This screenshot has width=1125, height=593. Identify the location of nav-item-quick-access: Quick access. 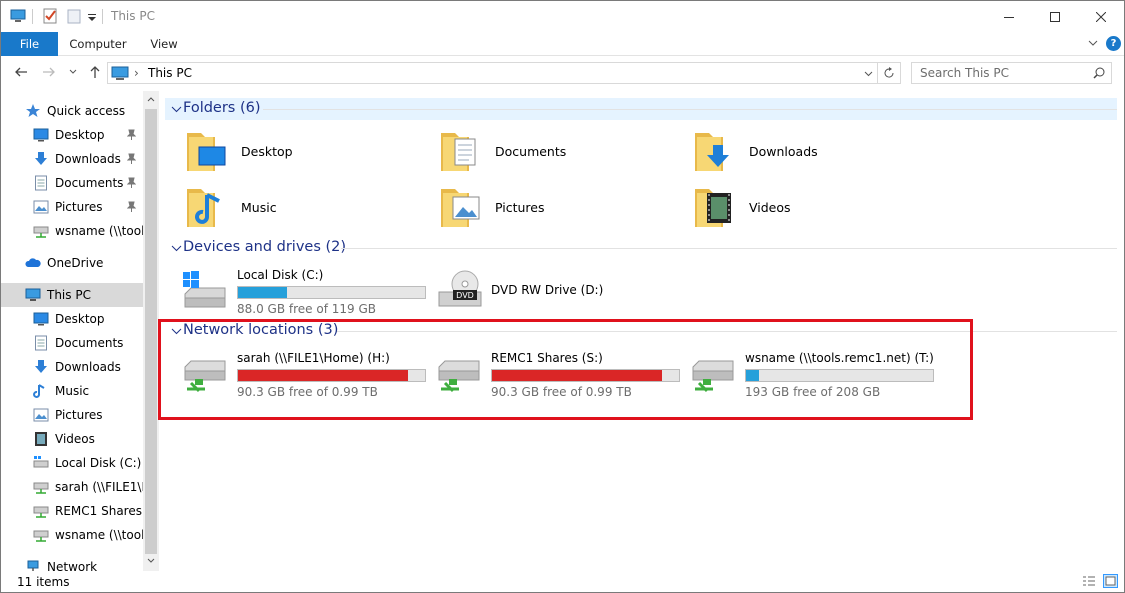
(72, 111).